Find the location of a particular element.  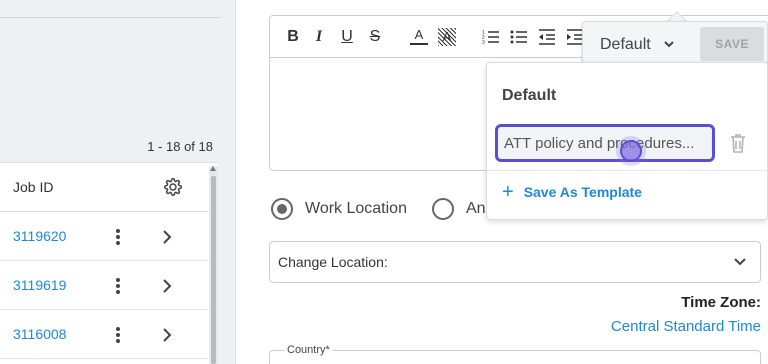

plus-icon: + is located at coordinates (508, 192).